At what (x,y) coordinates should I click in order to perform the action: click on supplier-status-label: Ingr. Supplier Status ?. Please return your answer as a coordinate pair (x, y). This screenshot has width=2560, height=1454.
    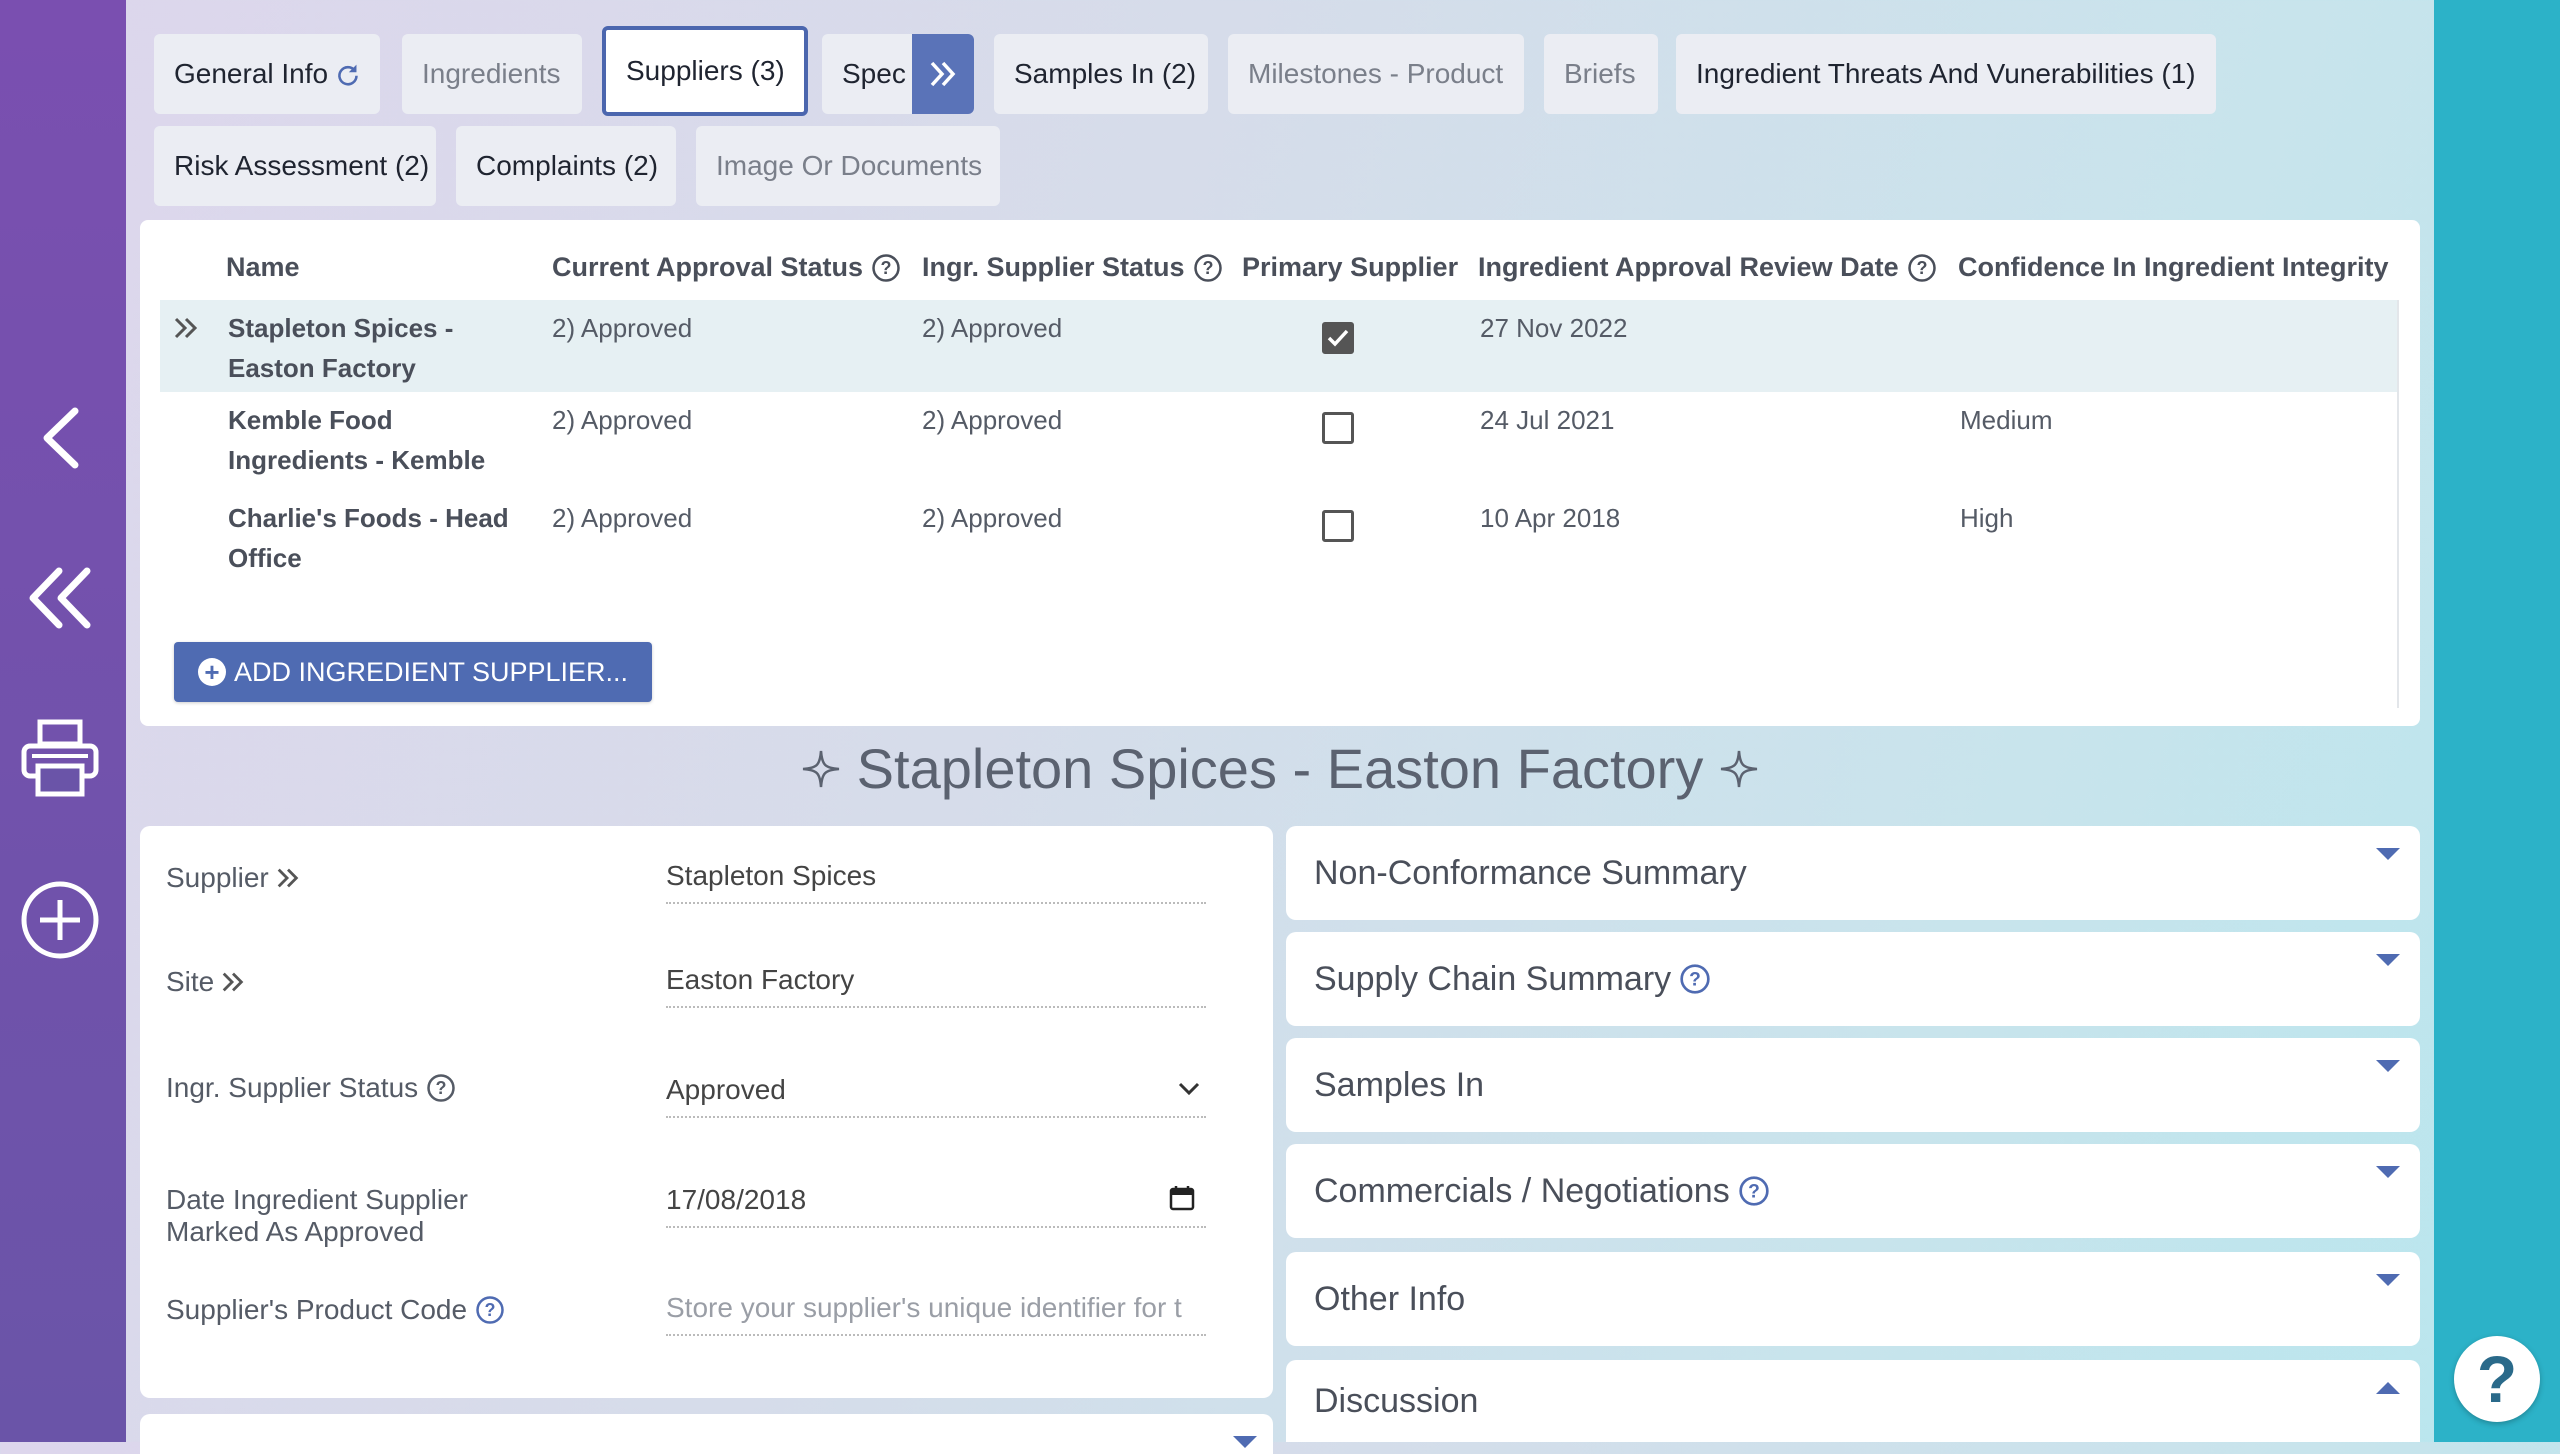
    Looking at the image, I should click on (311, 1088).